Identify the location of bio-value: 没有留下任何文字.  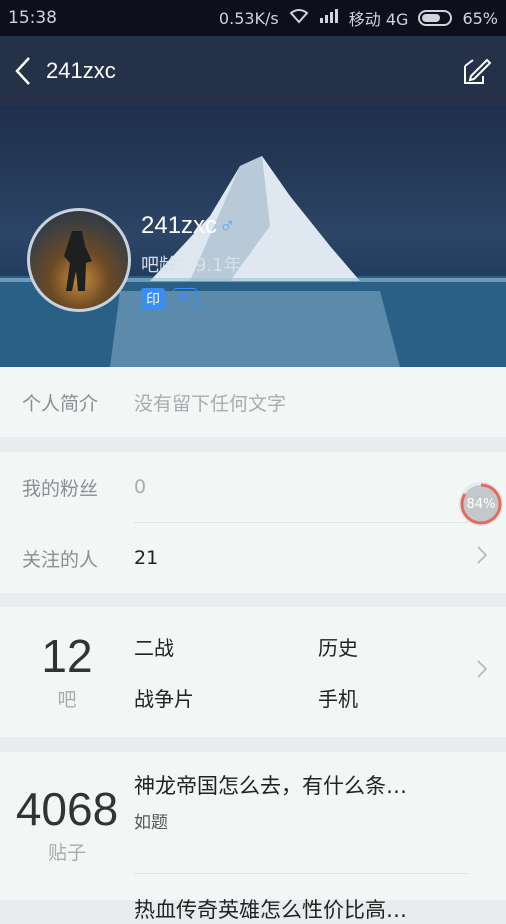
(210, 403).